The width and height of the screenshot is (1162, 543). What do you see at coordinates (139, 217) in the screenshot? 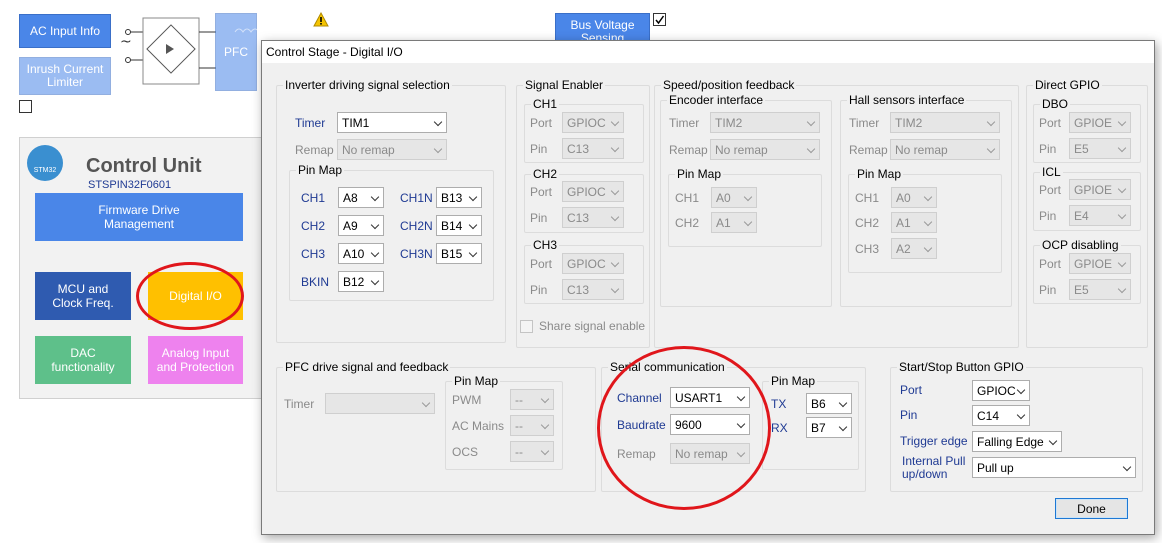
I see `firmware-block: Firmware Drive Management` at bounding box center [139, 217].